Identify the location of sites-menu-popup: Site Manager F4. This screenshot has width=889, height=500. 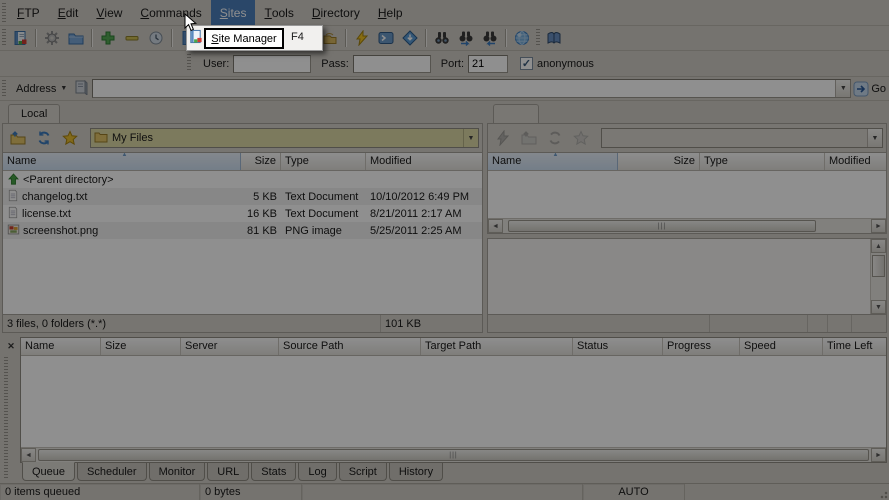
(254, 38).